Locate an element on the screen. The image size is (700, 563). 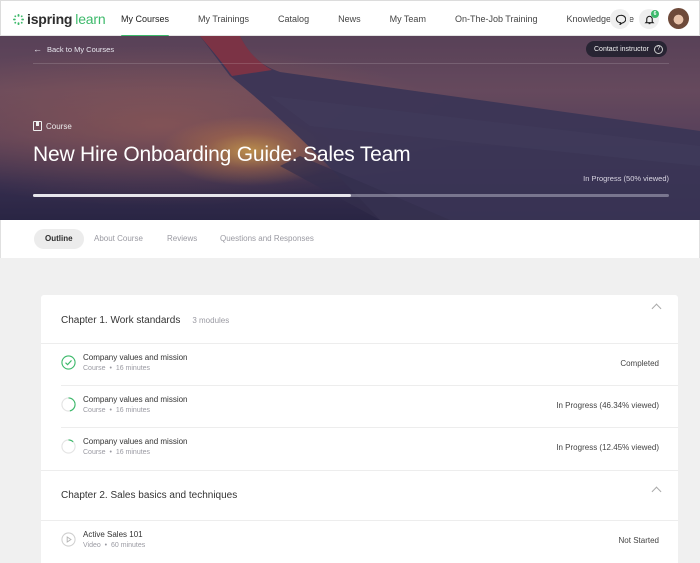
chapter-header: Chapter 1. Work standards 3 modules is located at coordinates (359, 319).